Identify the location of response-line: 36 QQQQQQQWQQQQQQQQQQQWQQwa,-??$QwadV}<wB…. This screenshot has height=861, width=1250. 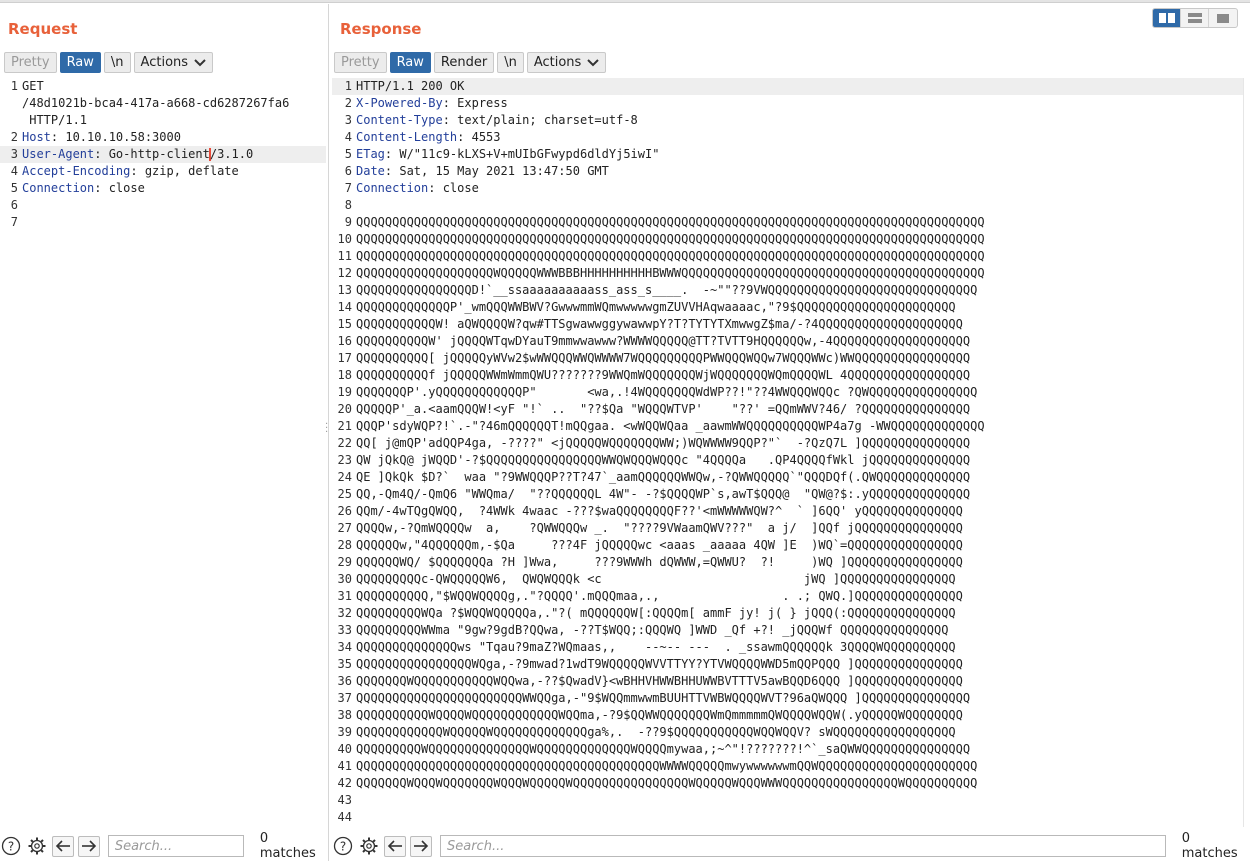
(787, 681).